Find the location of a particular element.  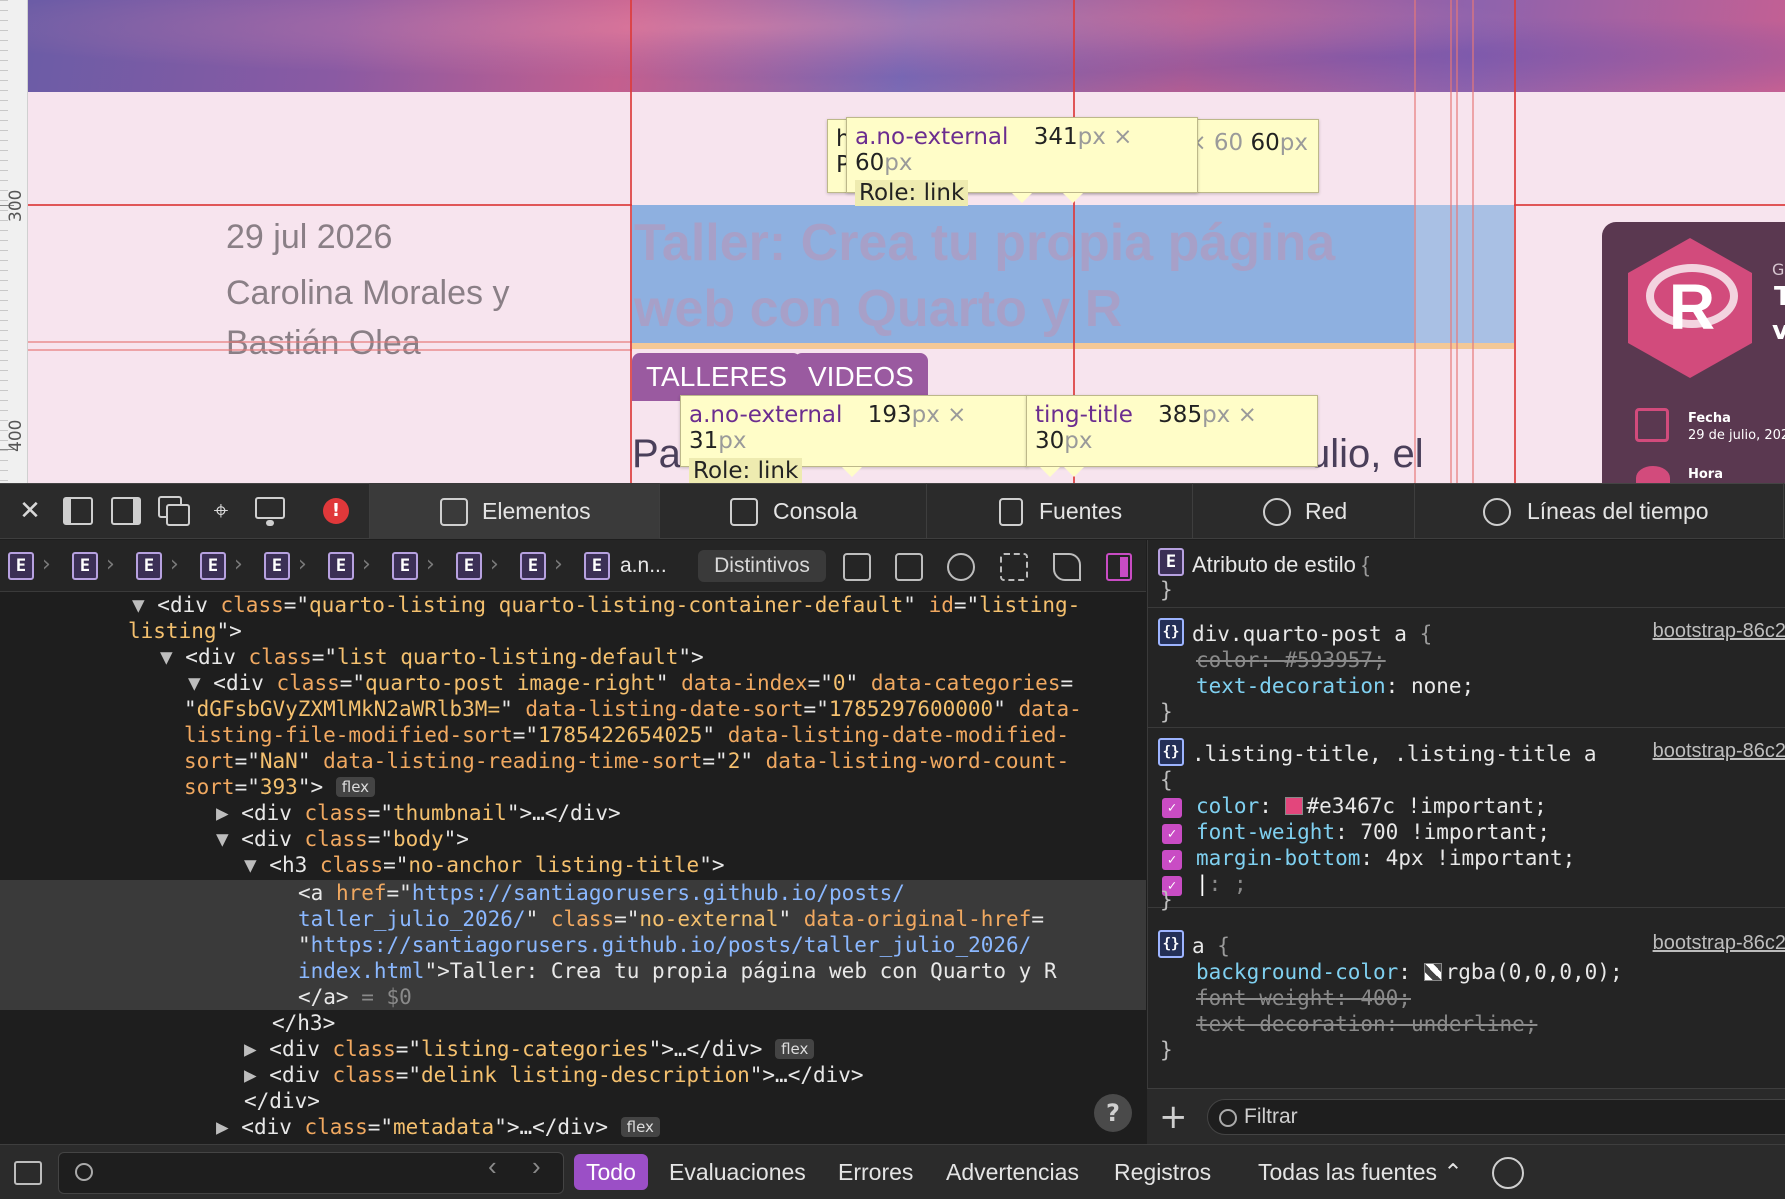

card-side-text: T is located at coordinates (1779, 297).